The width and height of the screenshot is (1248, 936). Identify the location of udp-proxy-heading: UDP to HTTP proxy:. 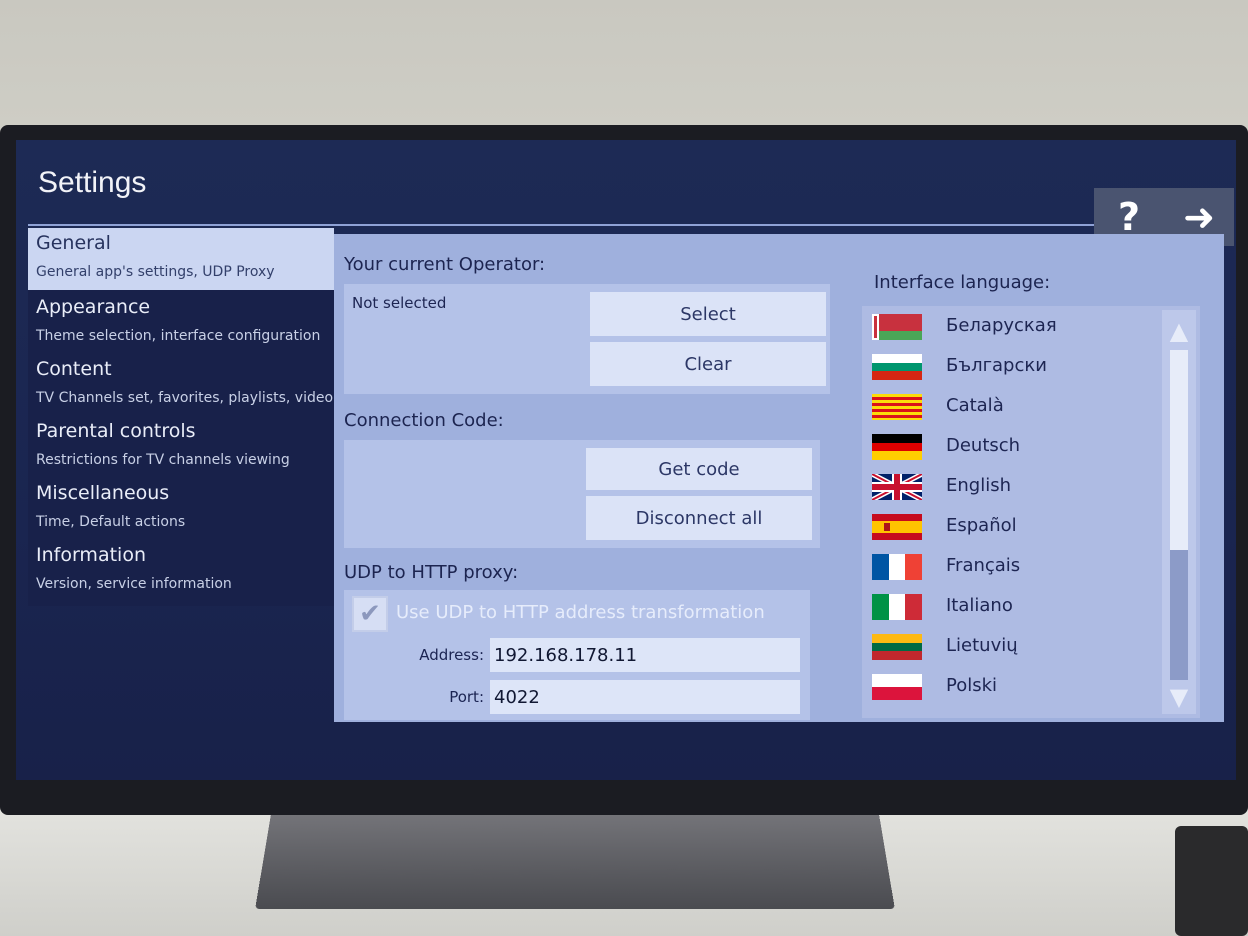
(431, 572).